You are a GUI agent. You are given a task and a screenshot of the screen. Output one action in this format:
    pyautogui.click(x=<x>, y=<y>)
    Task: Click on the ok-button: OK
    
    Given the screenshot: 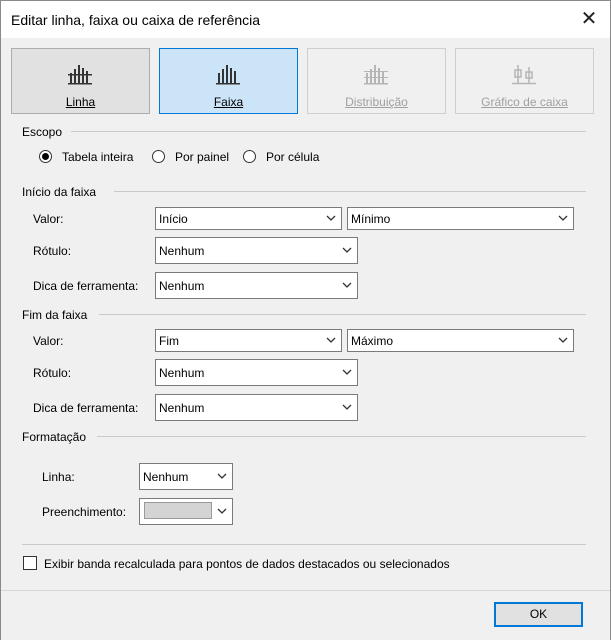 What is the action you would take?
    pyautogui.click(x=538, y=614)
    